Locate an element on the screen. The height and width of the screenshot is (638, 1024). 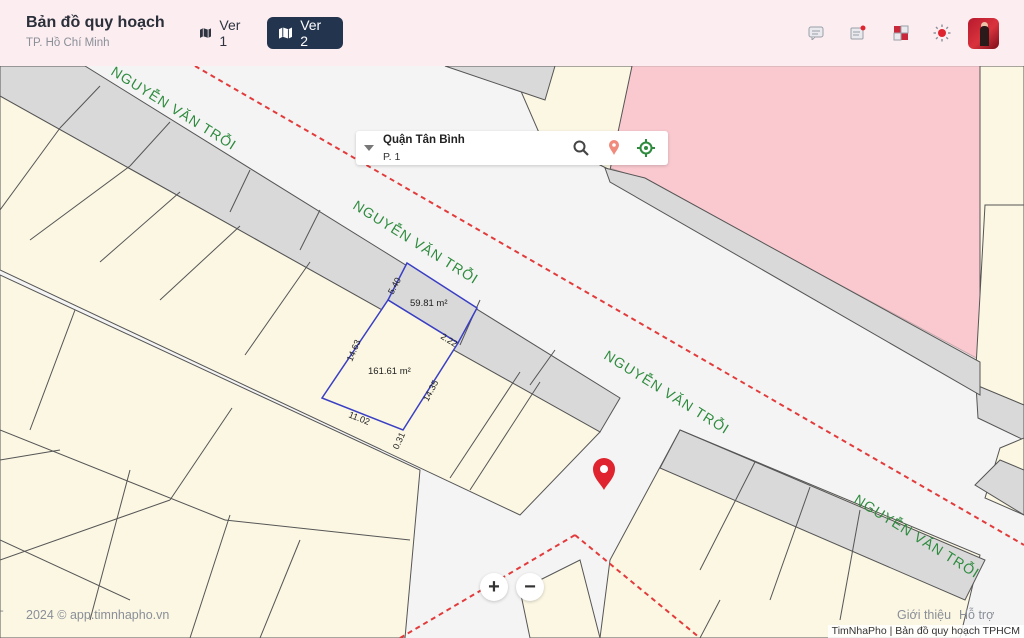
edge-mark: - is located at coordinates (2, 611).